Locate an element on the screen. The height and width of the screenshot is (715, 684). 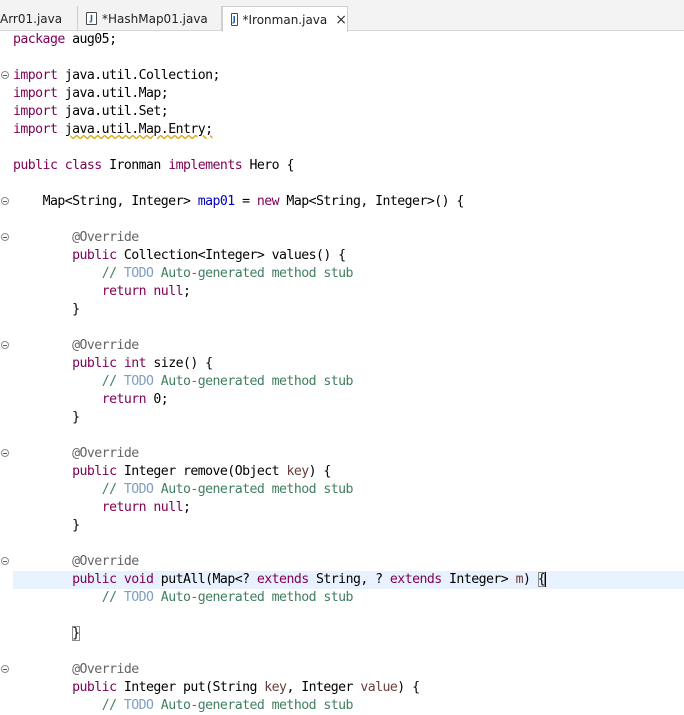
tab-label: *HashMap01.java is located at coordinates (155, 18).